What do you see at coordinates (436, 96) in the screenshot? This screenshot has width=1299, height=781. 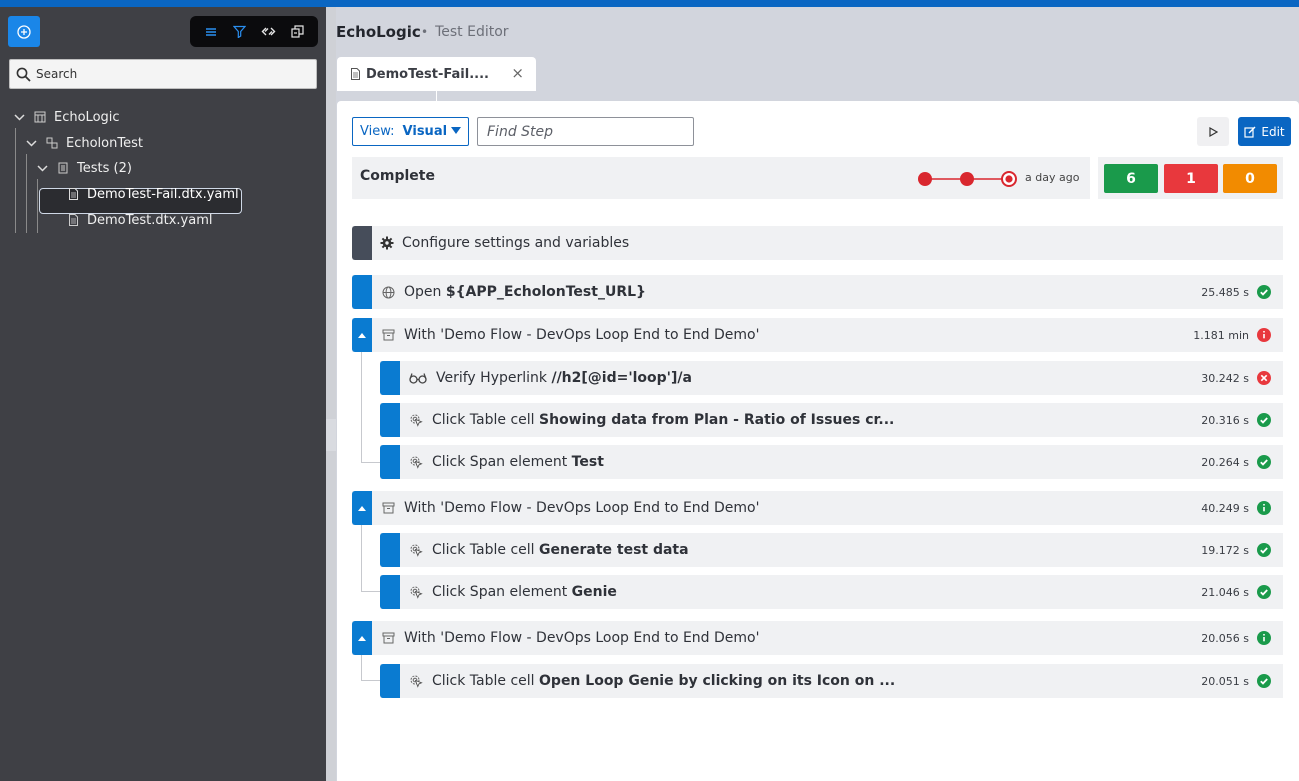 I see `tab-connector` at bounding box center [436, 96].